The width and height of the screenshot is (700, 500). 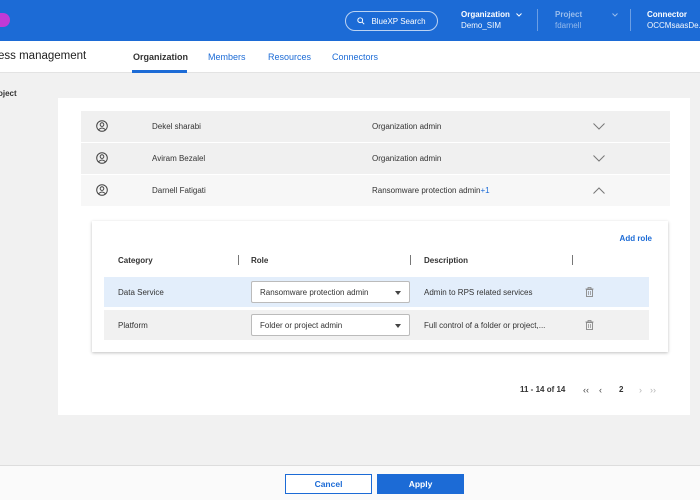 What do you see at coordinates (420, 484) in the screenshot?
I see `apply-button: Apply` at bounding box center [420, 484].